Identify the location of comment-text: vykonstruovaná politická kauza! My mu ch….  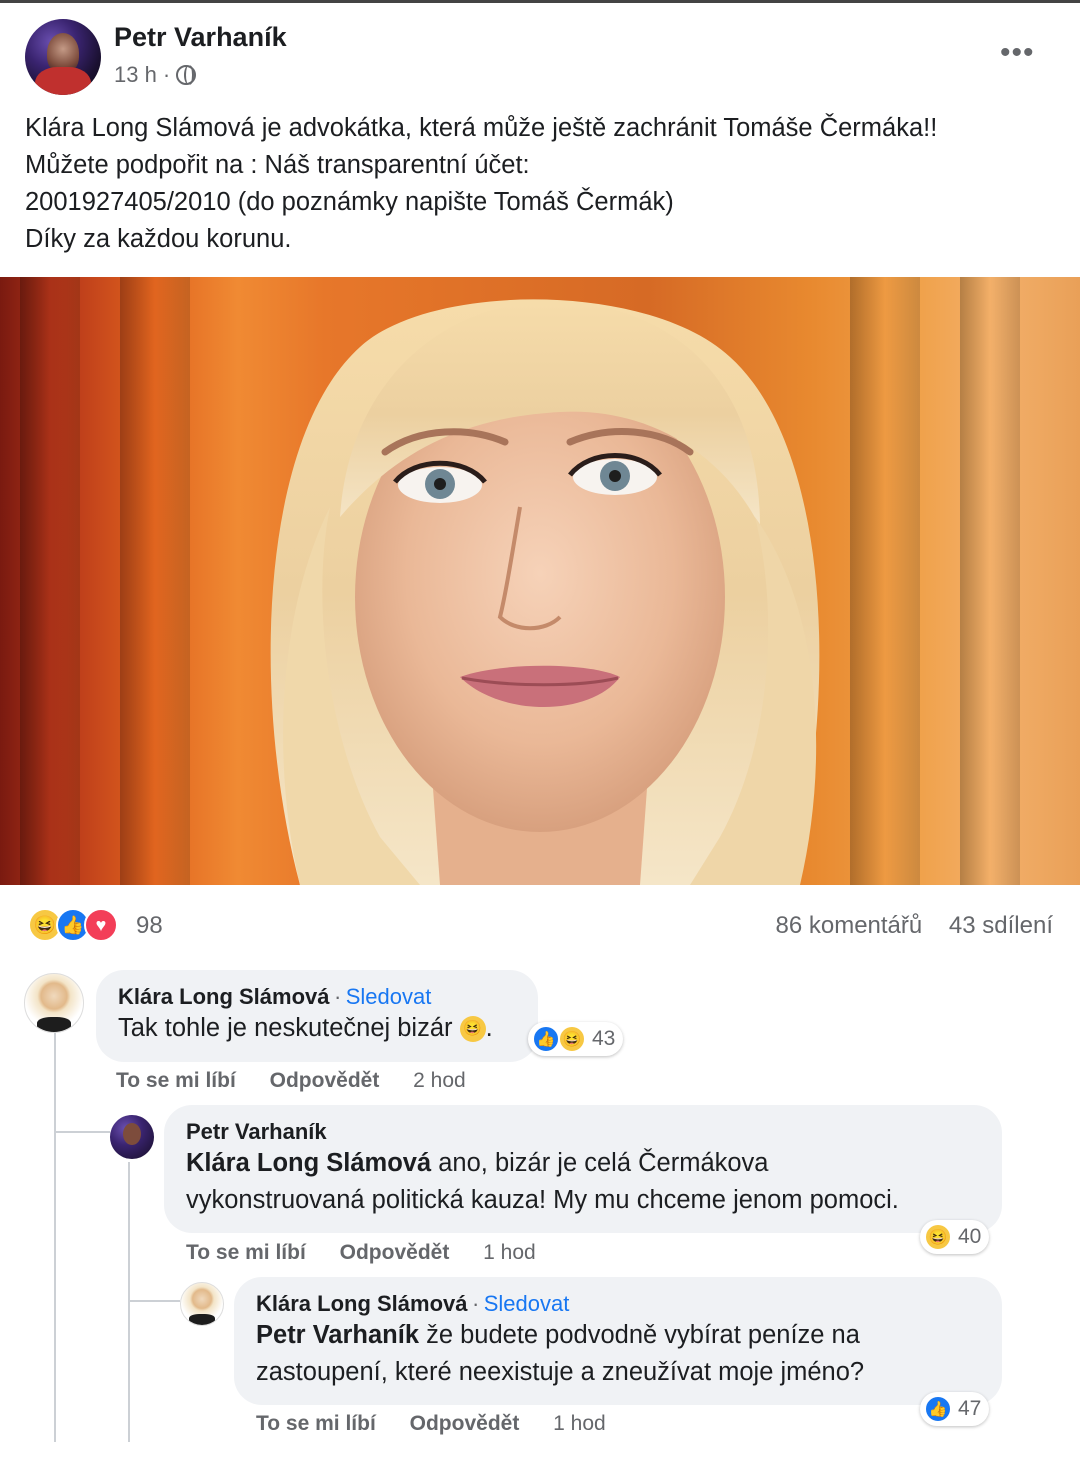
(542, 1200).